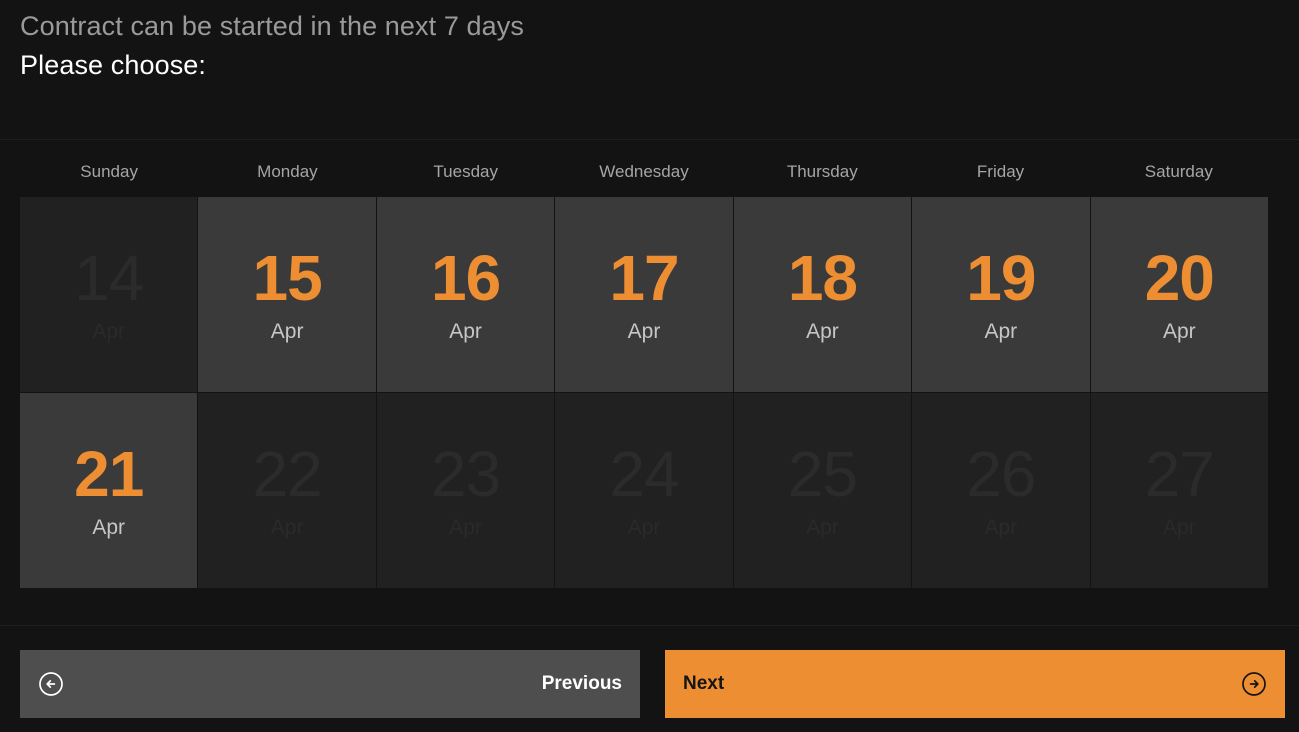 The image size is (1299, 732). Describe the element at coordinates (109, 171) in the screenshot. I see `weekday-label: Sunday` at that location.